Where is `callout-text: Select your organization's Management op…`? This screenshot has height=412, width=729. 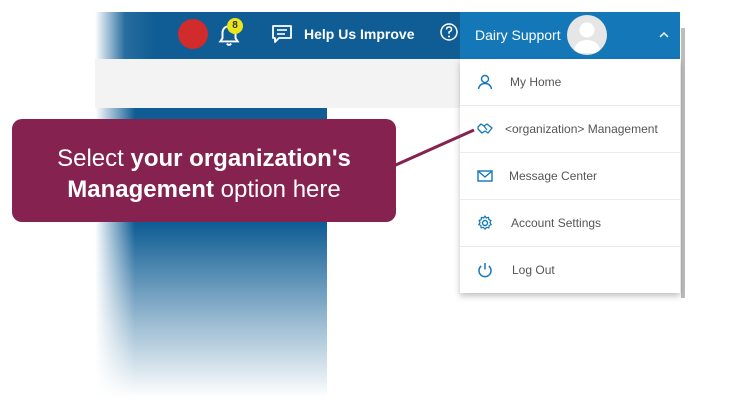
callout-text: Select your organization's Management op… is located at coordinates (204, 174).